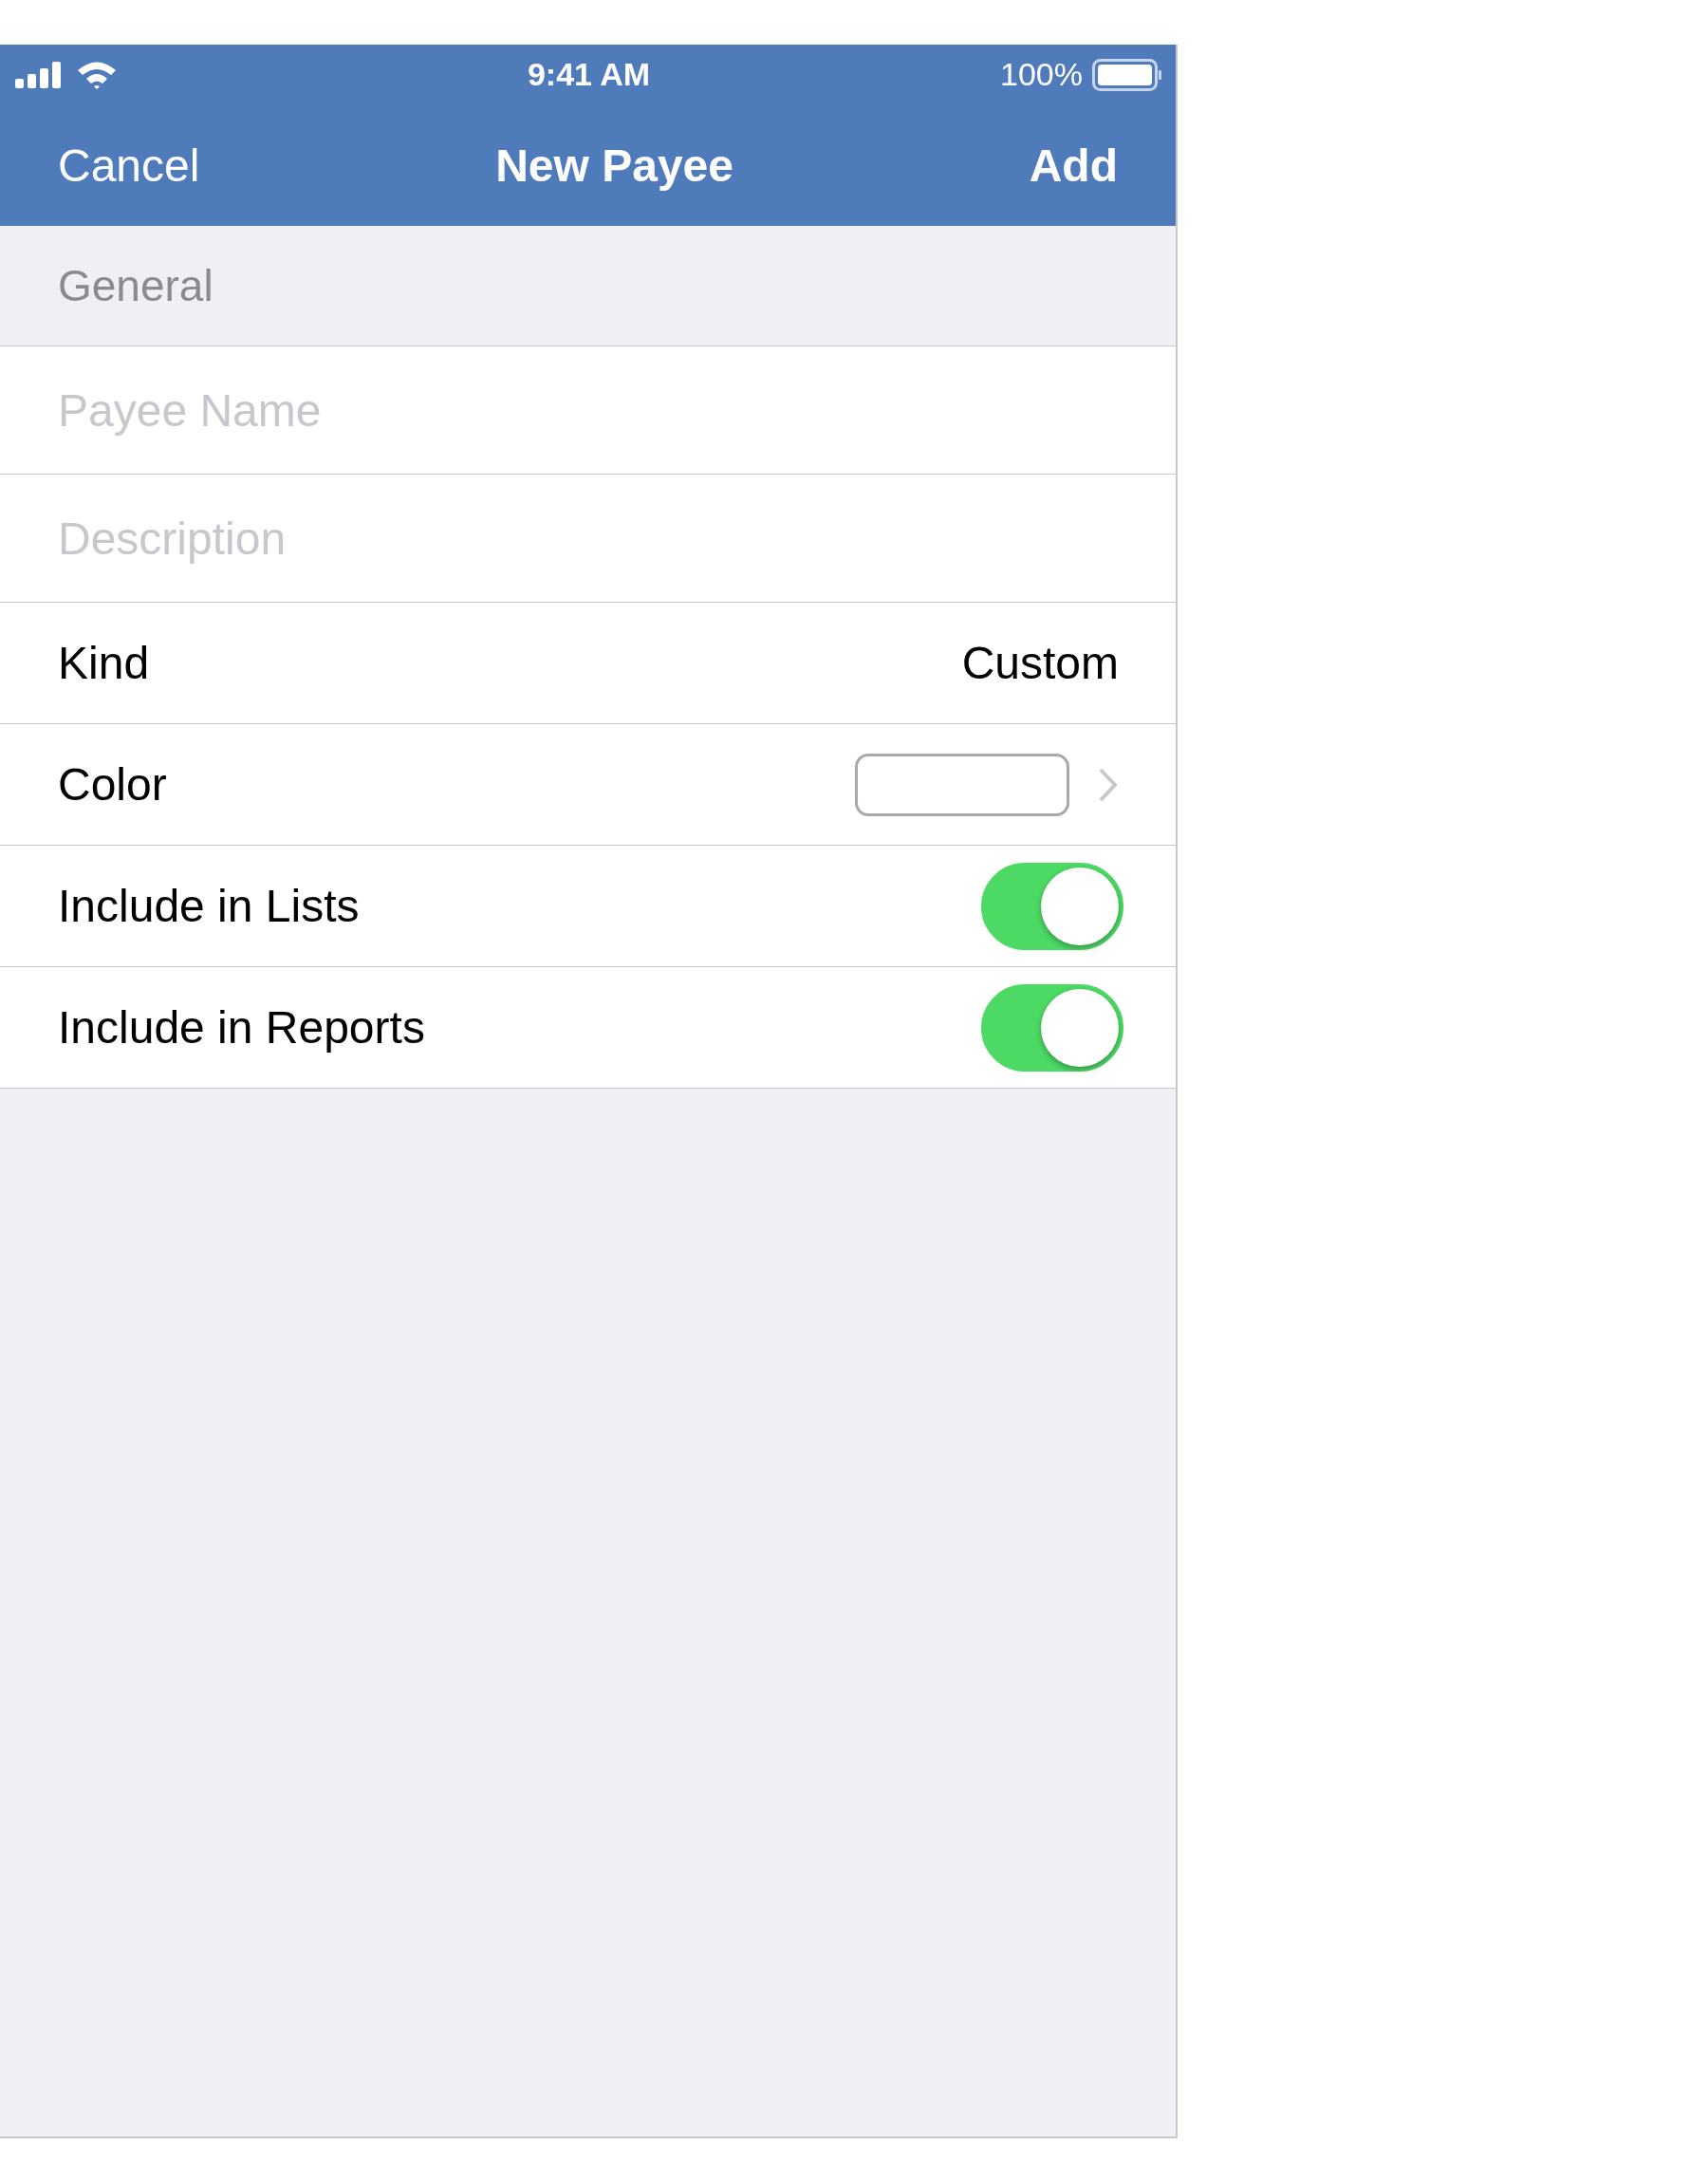 The width and height of the screenshot is (1708, 2183). What do you see at coordinates (1073, 165) in the screenshot?
I see `add-button: Add` at bounding box center [1073, 165].